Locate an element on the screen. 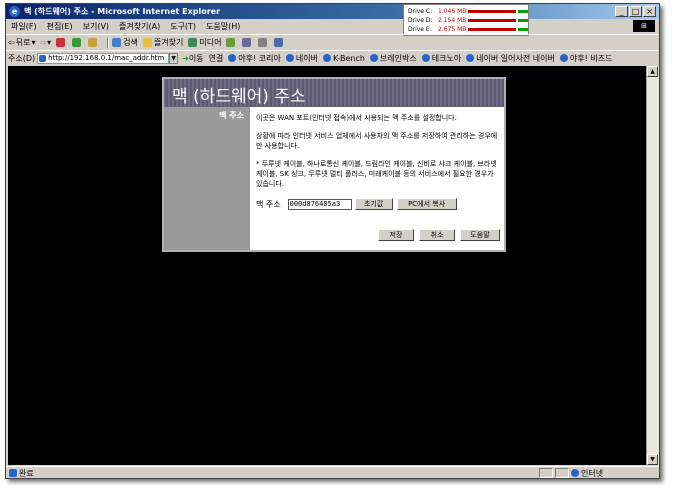 The height and width of the screenshot is (495, 673). menu-tools: 도구(T) is located at coordinates (183, 26).